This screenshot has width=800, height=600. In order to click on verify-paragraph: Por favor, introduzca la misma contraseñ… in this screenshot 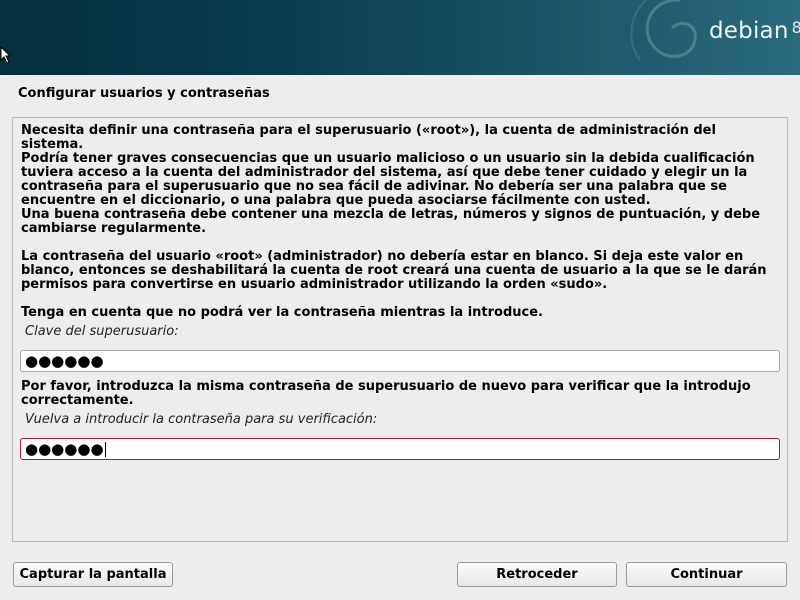, I will do `click(386, 393)`.